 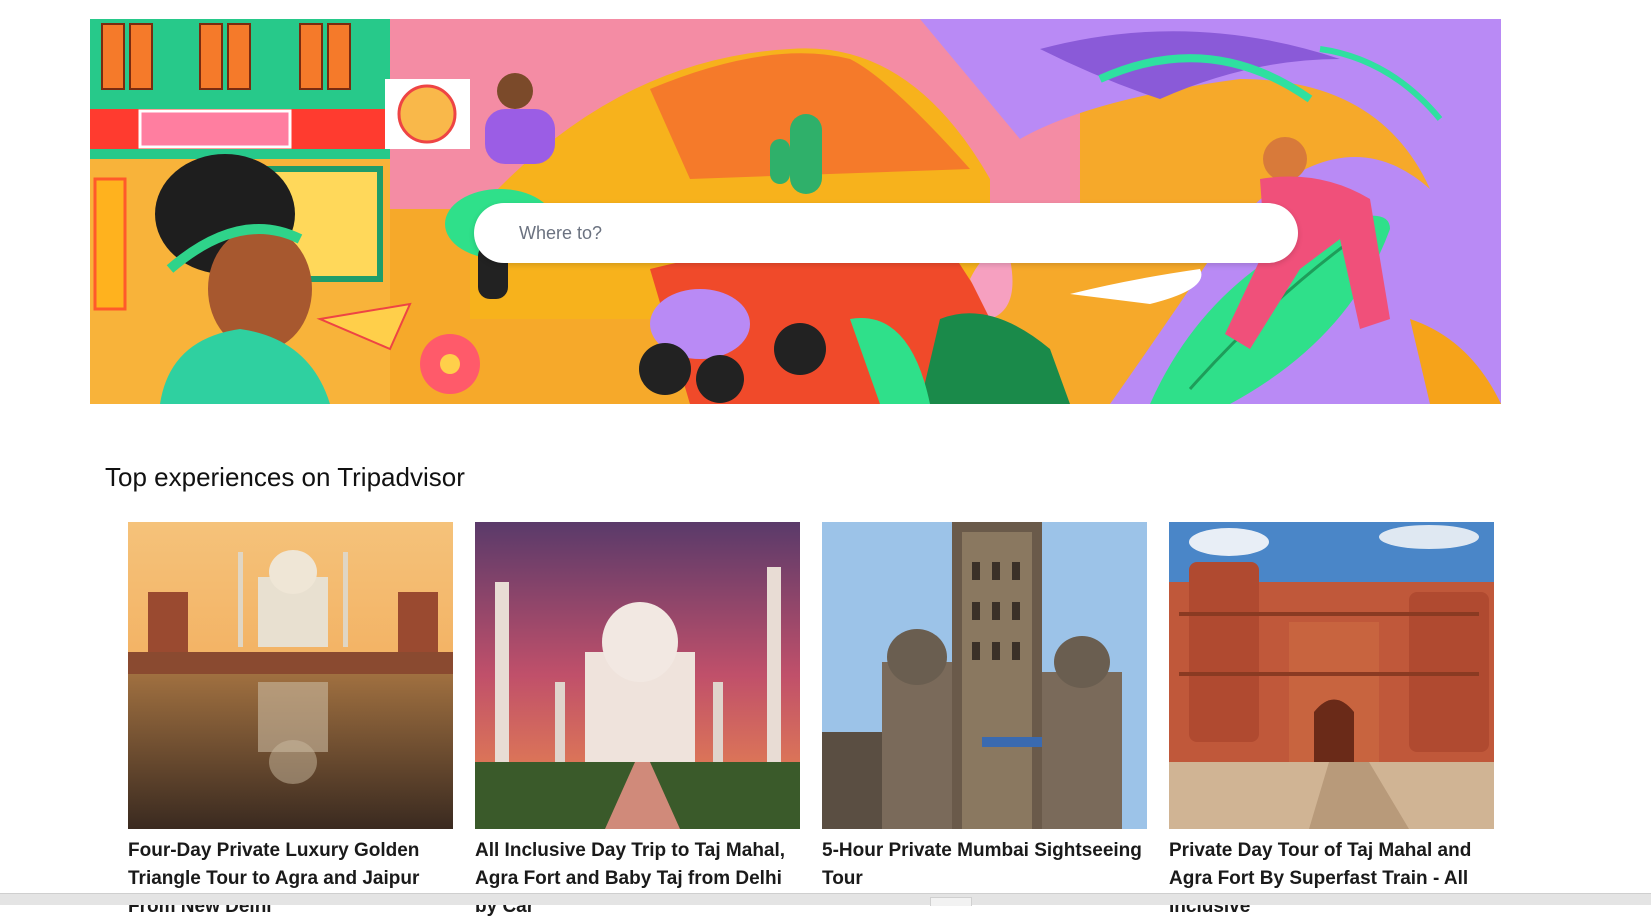 What do you see at coordinates (984, 675) in the screenshot?
I see `mumbai-municipal-building-image` at bounding box center [984, 675].